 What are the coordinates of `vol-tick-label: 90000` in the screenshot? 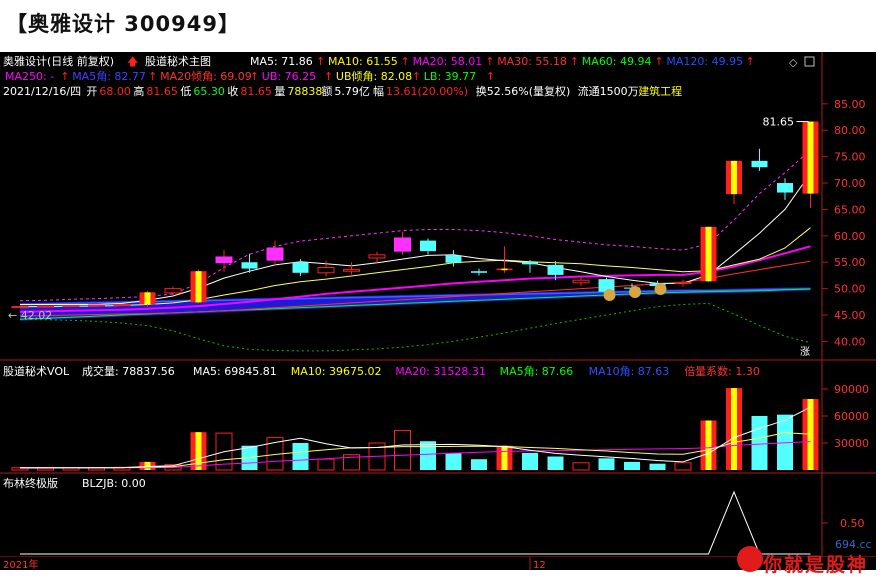 It's located at (851, 389).